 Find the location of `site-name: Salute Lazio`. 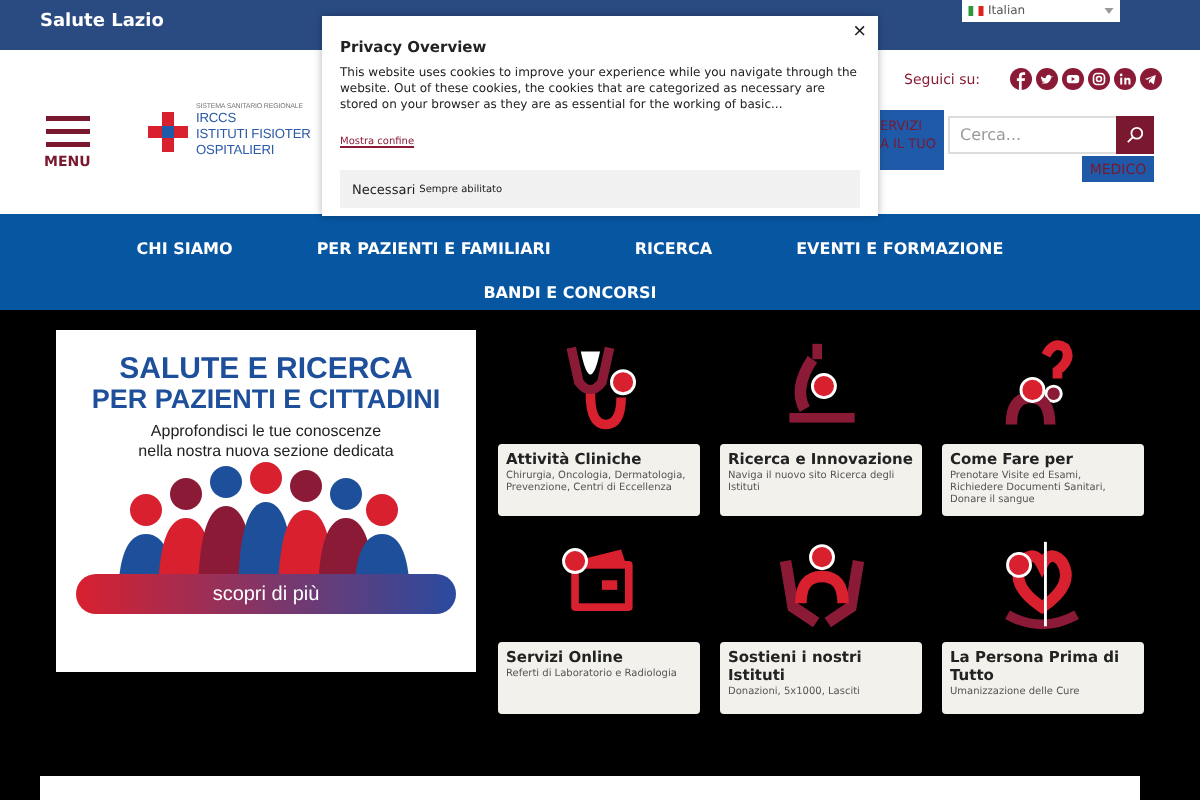

site-name: Salute Lazio is located at coordinates (102, 22).